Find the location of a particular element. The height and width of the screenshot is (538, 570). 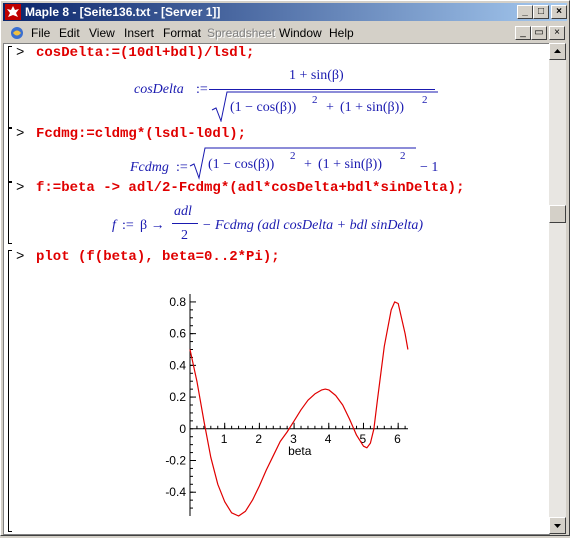

vertical-scrollbar is located at coordinates (557, 288).